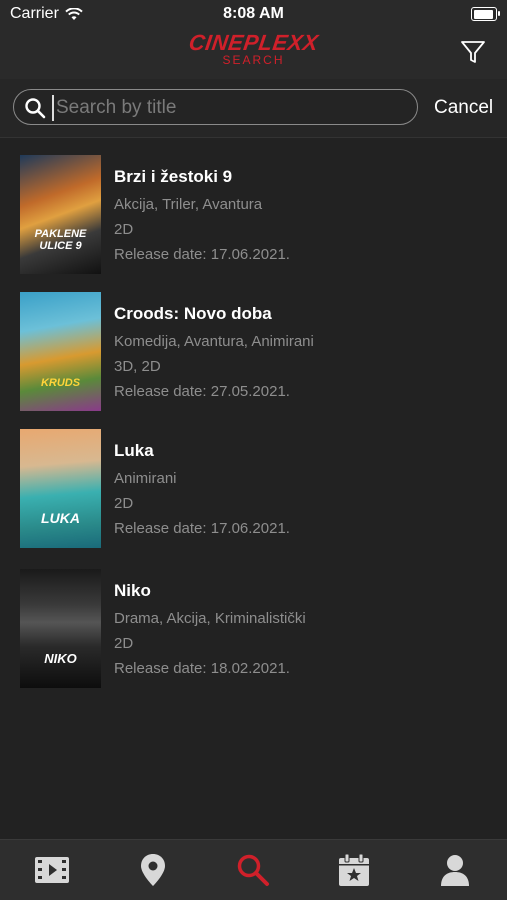 The image size is (507, 900). What do you see at coordinates (230, 108) in the screenshot?
I see `search-input` at bounding box center [230, 108].